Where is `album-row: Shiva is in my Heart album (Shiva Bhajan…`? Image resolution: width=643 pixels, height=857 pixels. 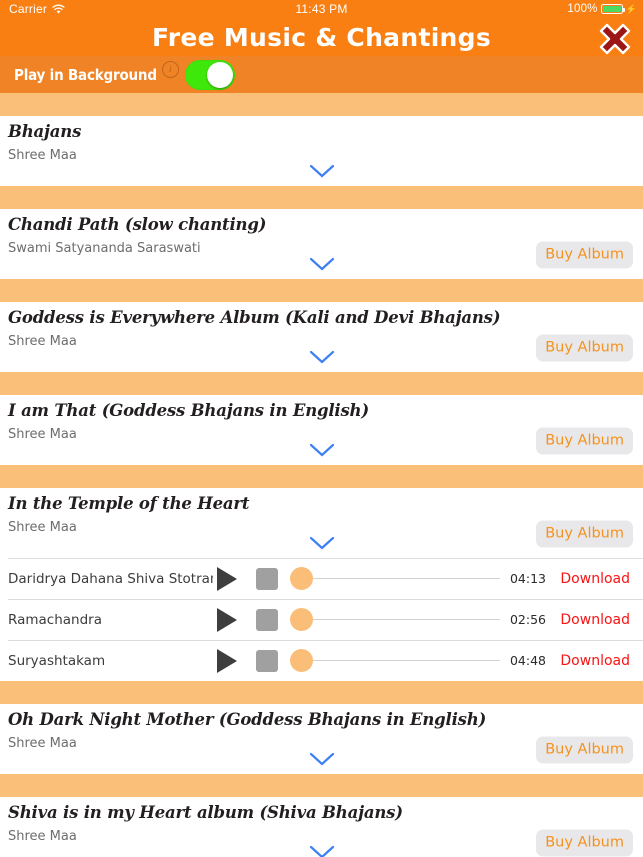 album-row: Shiva is in my Heart album (Shiva Bhajan… is located at coordinates (321, 827).